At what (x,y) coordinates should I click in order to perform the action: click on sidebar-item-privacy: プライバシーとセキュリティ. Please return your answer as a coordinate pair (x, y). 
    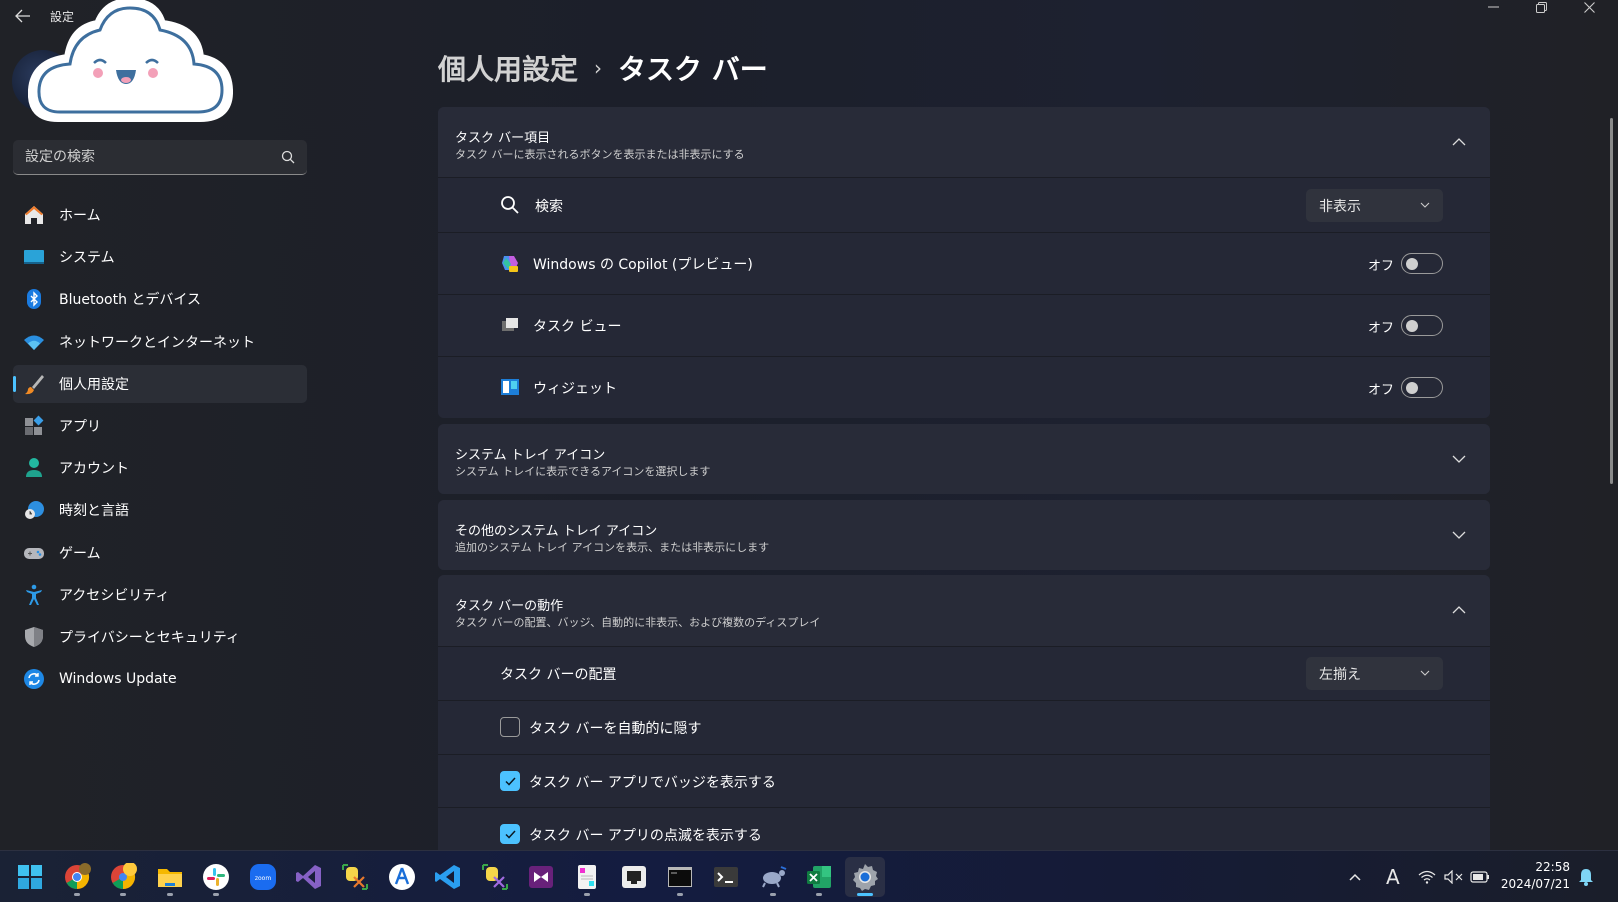
    Looking at the image, I should click on (160, 637).